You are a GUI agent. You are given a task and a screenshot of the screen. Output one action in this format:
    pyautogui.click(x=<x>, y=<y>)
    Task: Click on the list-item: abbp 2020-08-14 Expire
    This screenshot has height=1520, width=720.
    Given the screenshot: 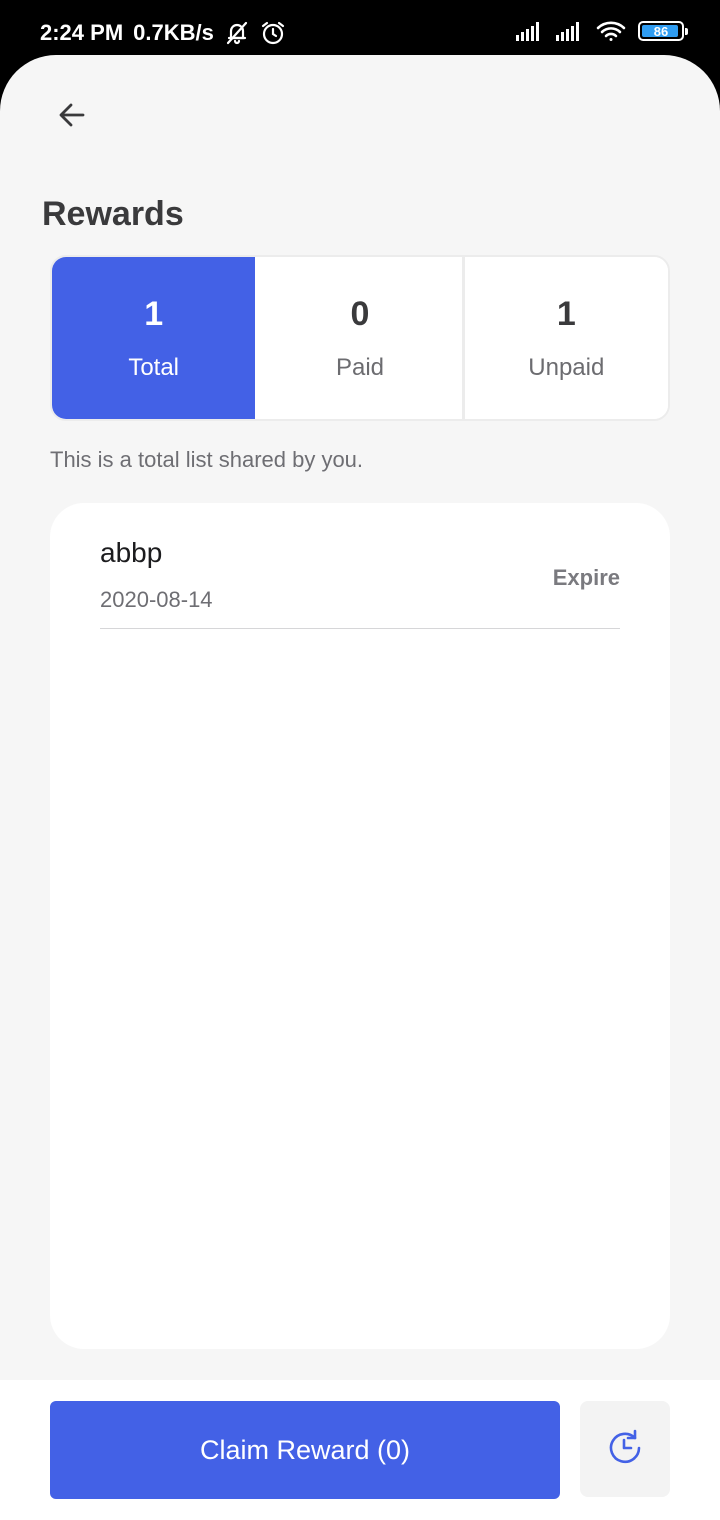 What is the action you would take?
    pyautogui.click(x=360, y=583)
    